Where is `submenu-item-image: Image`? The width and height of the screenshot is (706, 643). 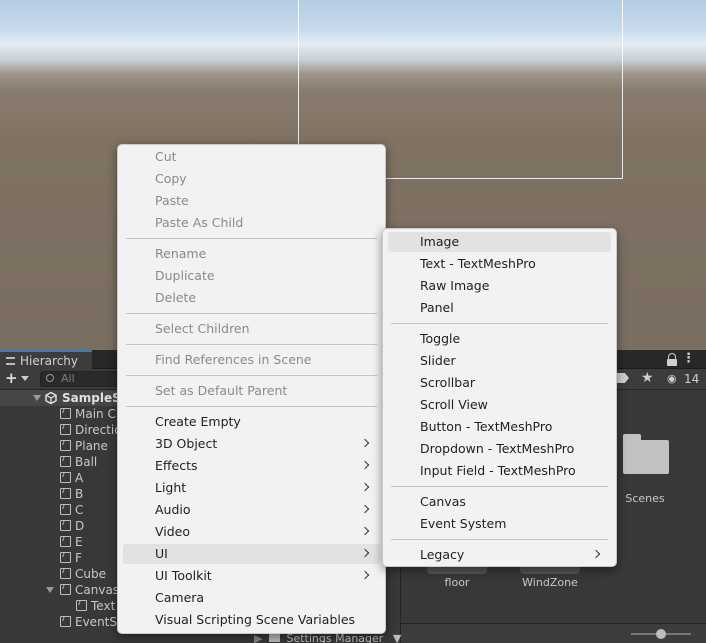 submenu-item-image: Image is located at coordinates (499, 242).